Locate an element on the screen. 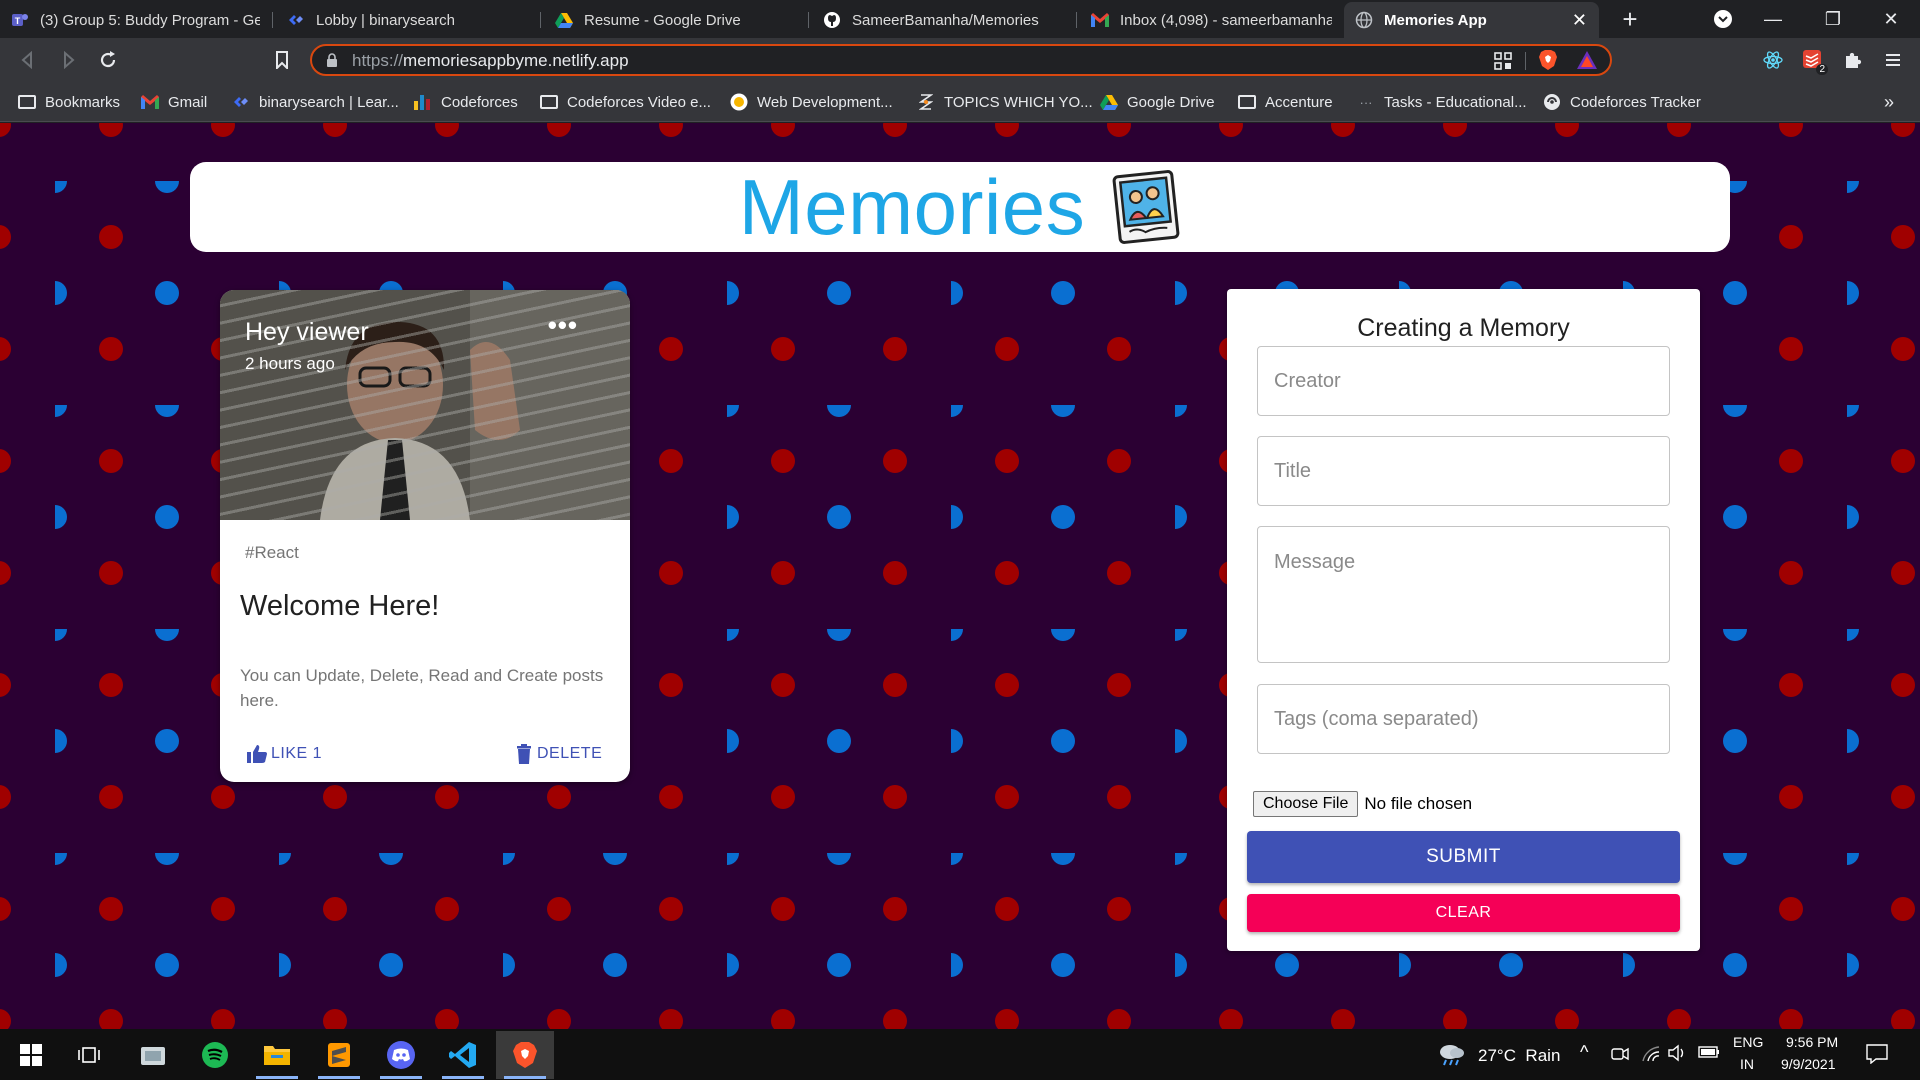 The image size is (1920, 1080). message-field is located at coordinates (1463, 594).